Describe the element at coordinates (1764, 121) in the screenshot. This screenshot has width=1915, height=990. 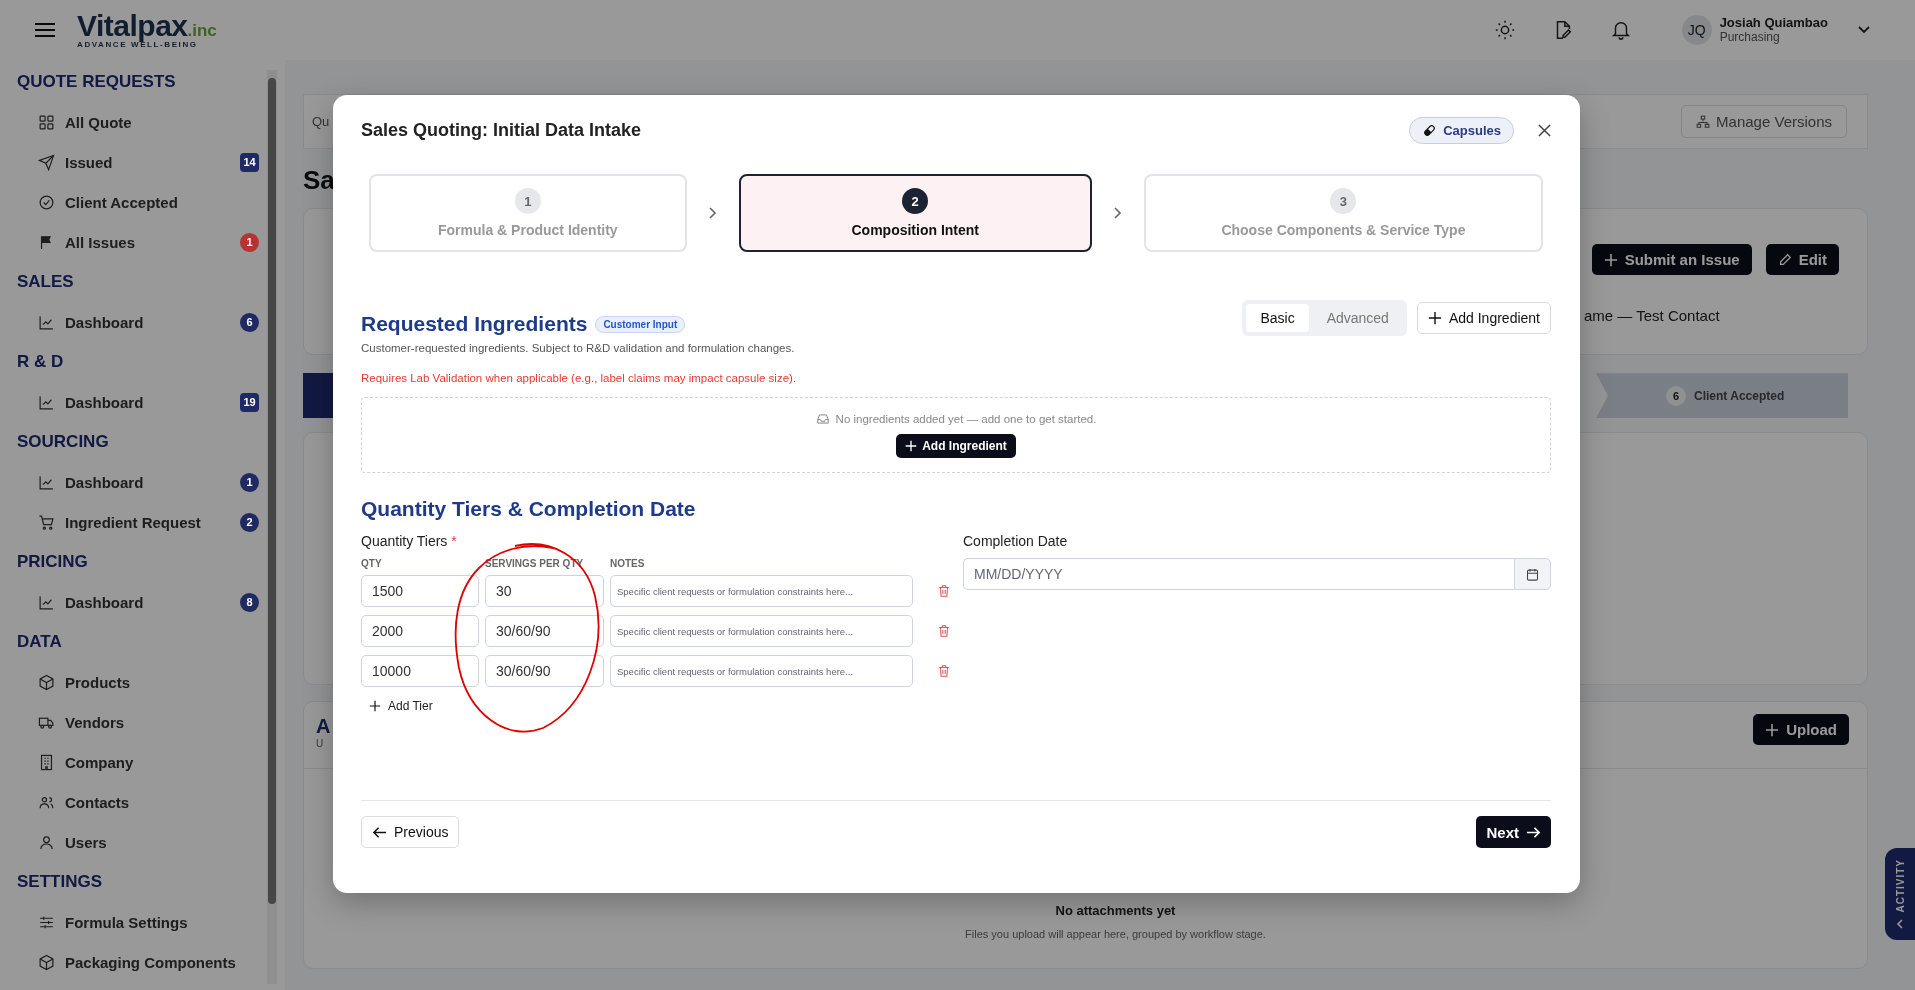
I see `manage-versions-button: Manage Versions` at that location.